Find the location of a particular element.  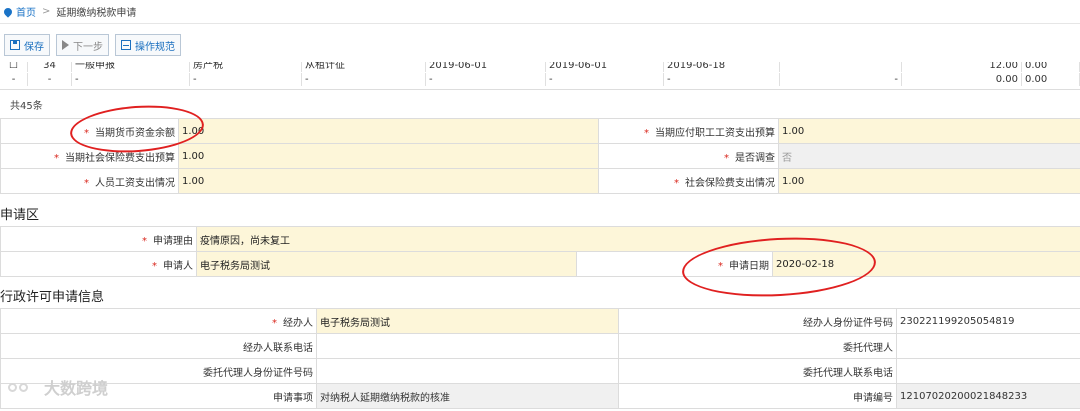

application-section-title: 申请区 is located at coordinates (20, 215).